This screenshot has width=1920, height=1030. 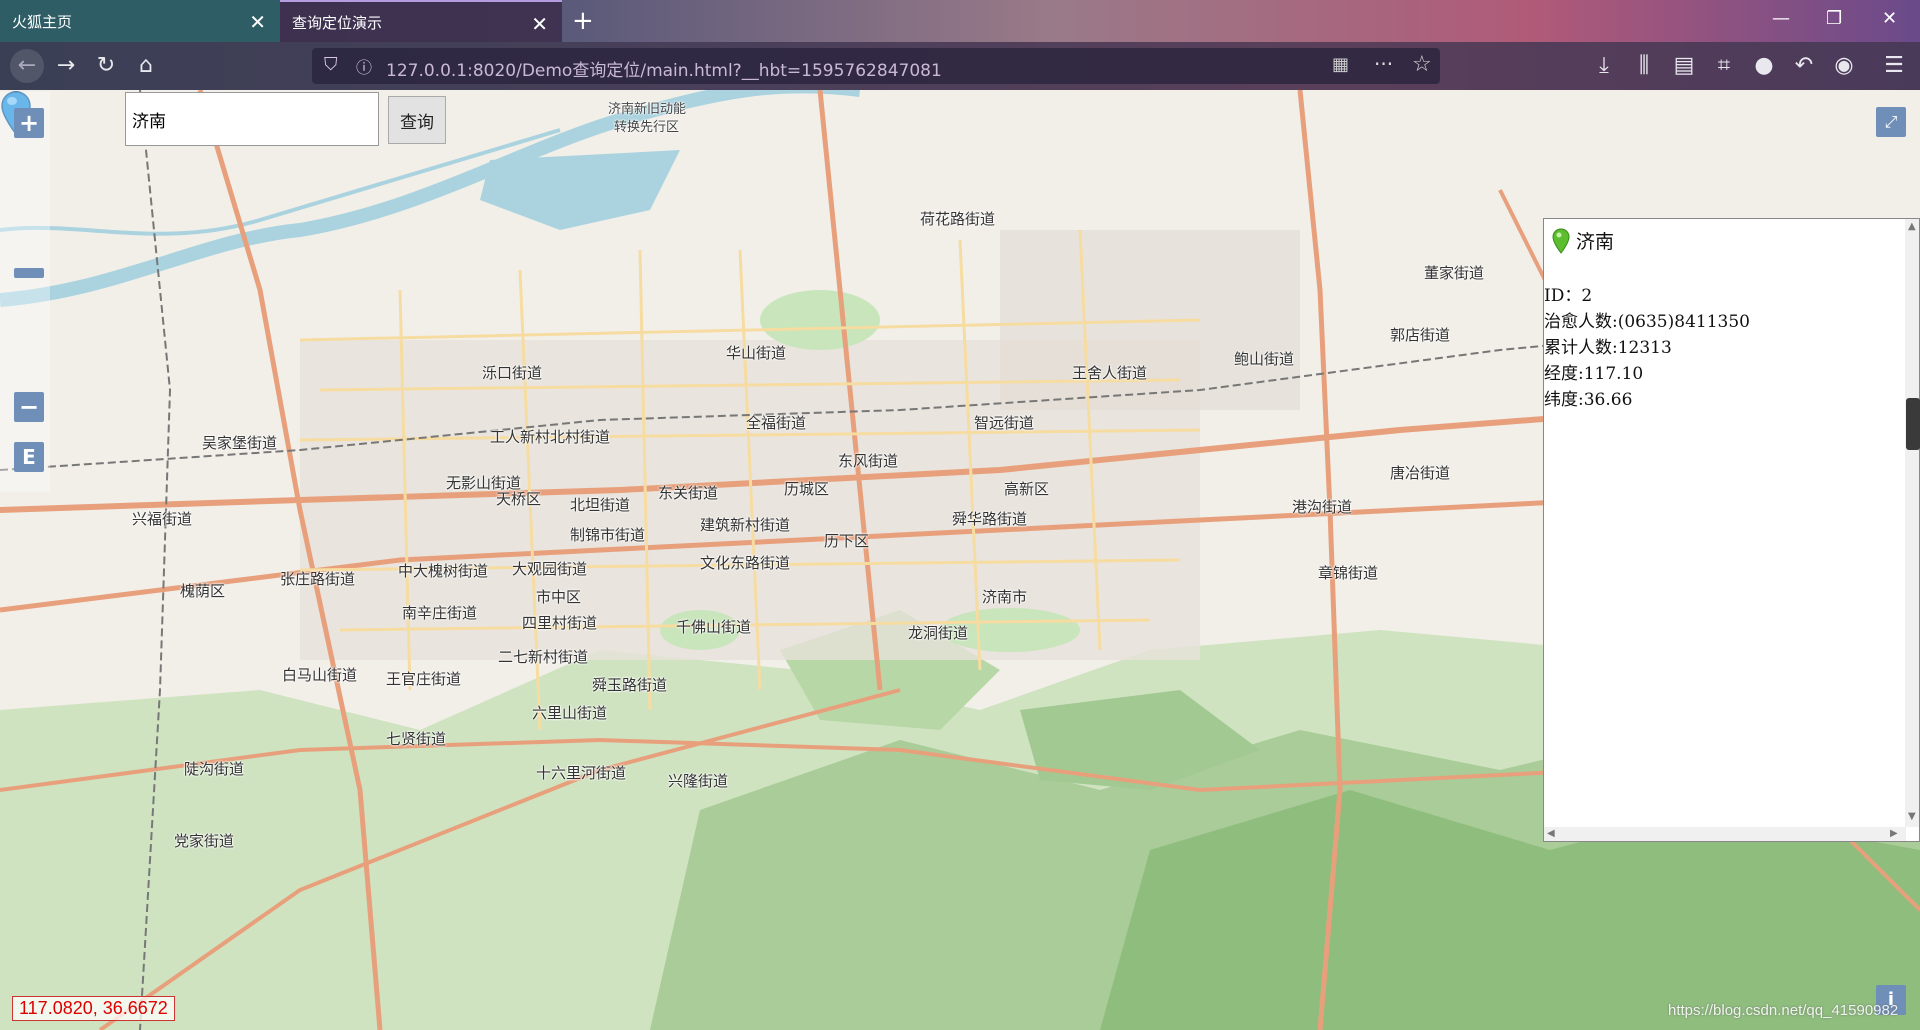 I want to click on layer-switch-button: E, so click(x=29, y=457).